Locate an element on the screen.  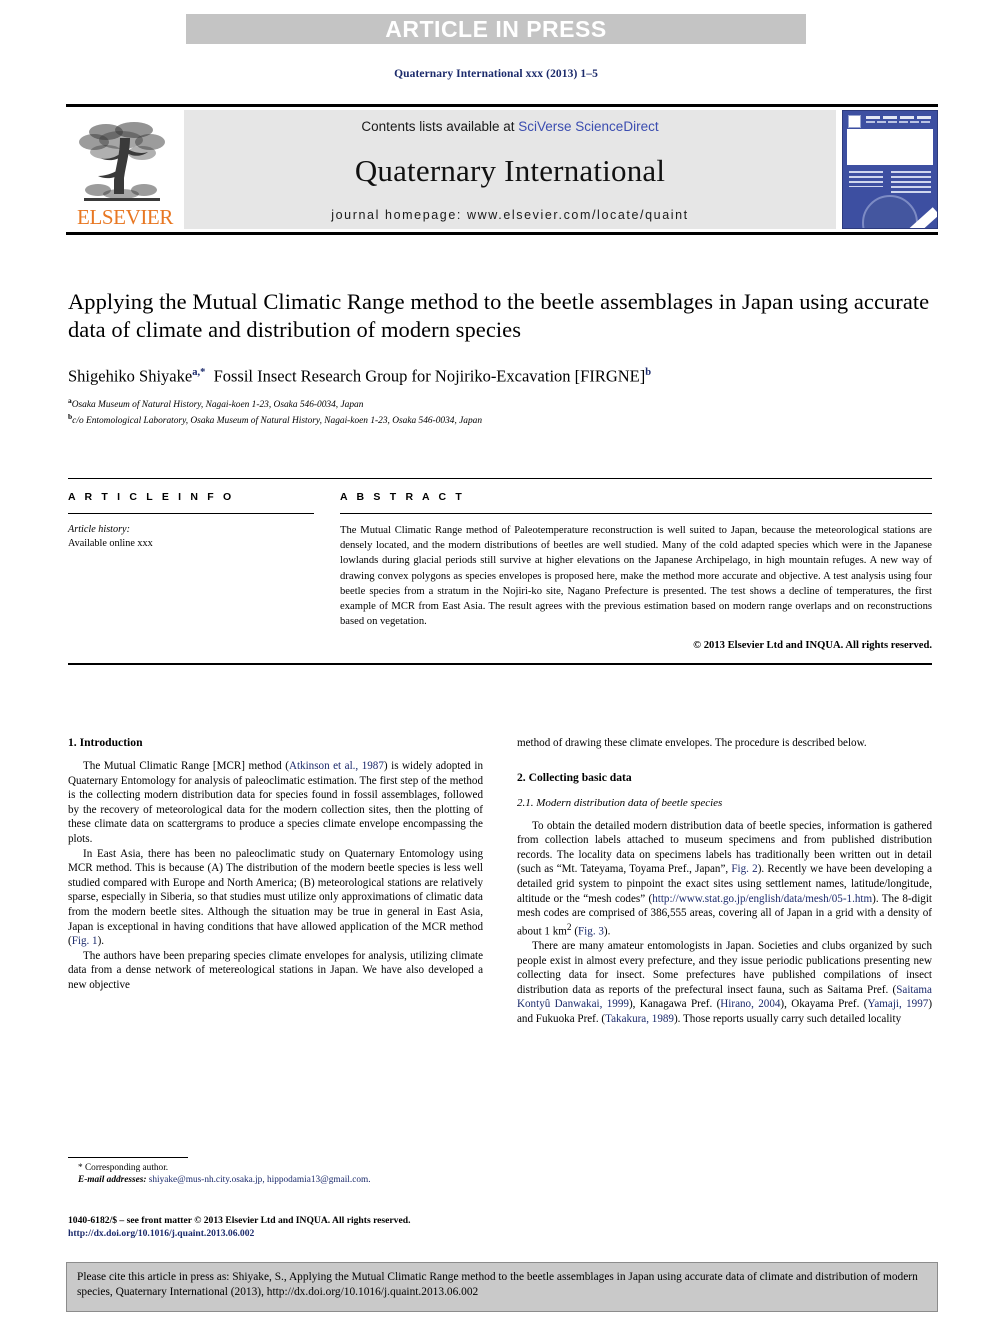
cover-title-bar is located at coordinates (899, 117).